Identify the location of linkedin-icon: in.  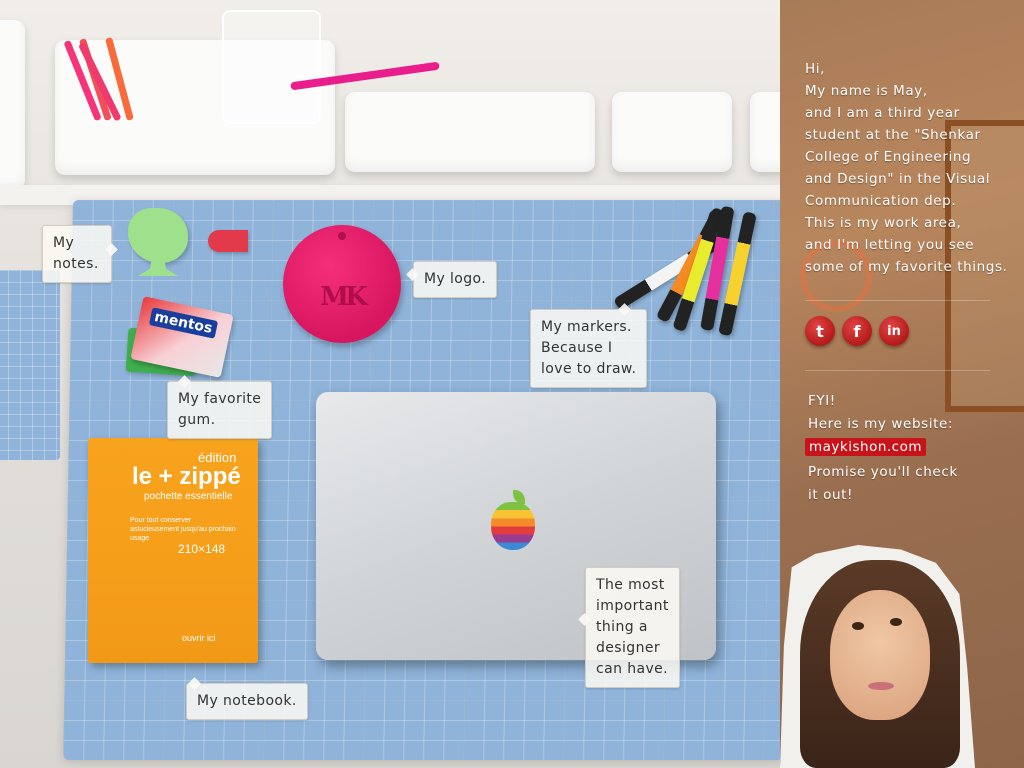
(894, 331).